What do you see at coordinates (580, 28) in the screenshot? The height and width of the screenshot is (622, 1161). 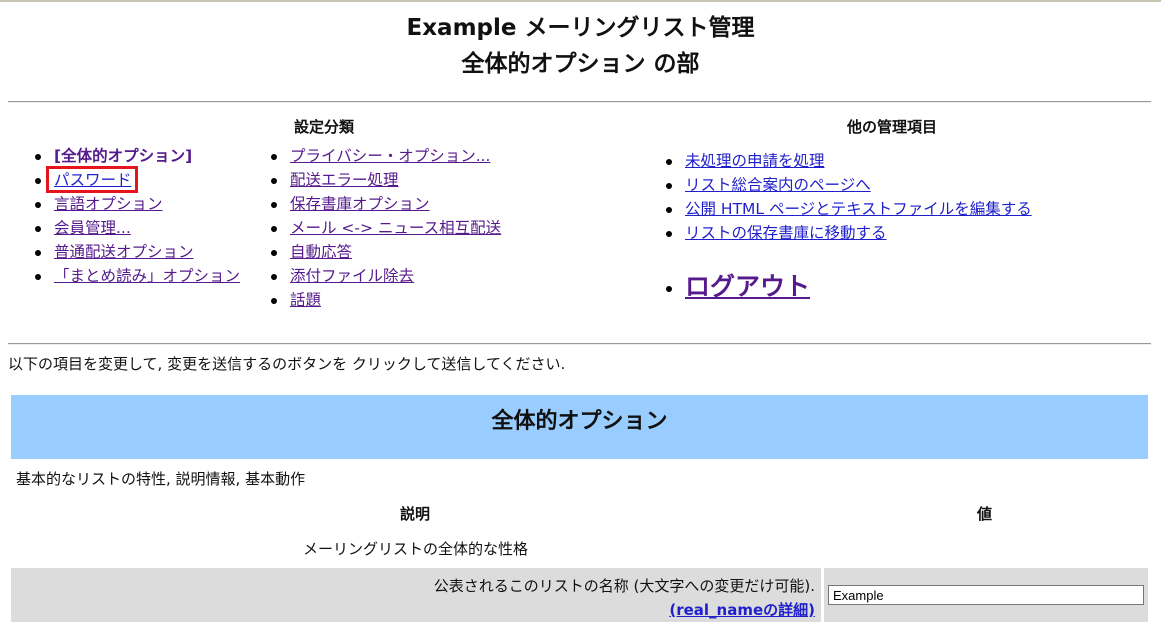 I see `page-title-line1: Example メーリングリスト管理` at bounding box center [580, 28].